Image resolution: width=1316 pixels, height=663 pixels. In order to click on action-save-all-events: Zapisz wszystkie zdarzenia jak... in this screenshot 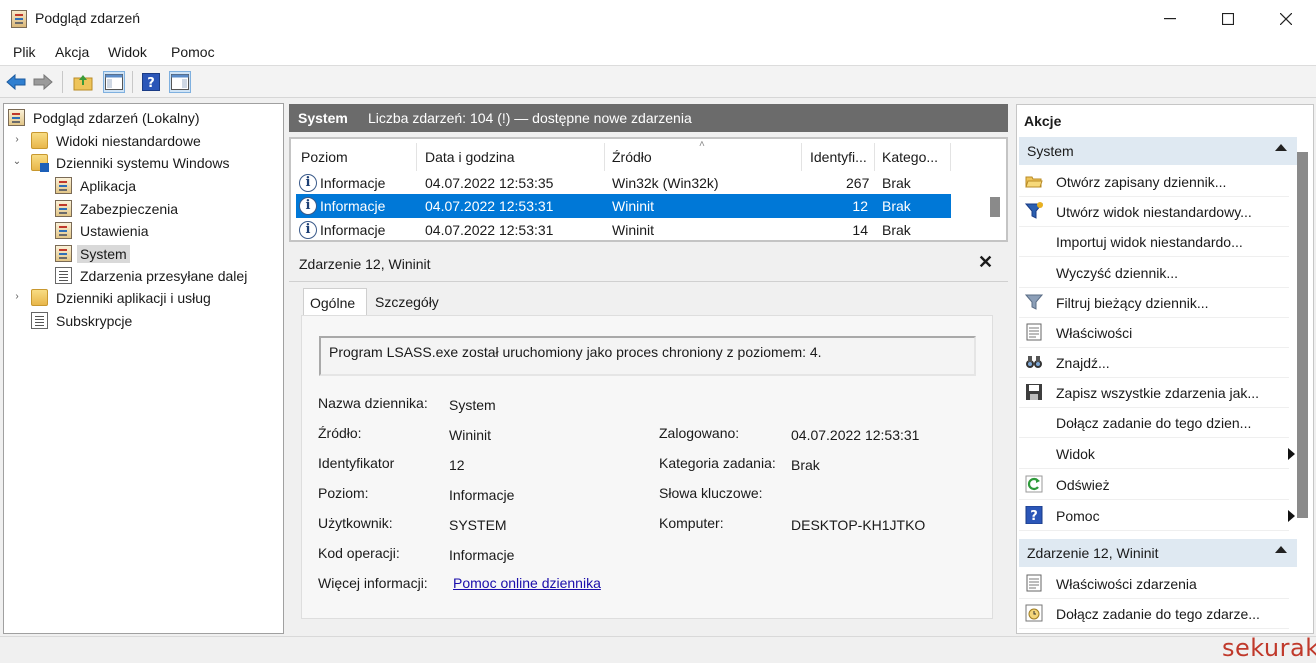, I will do `click(1154, 393)`.